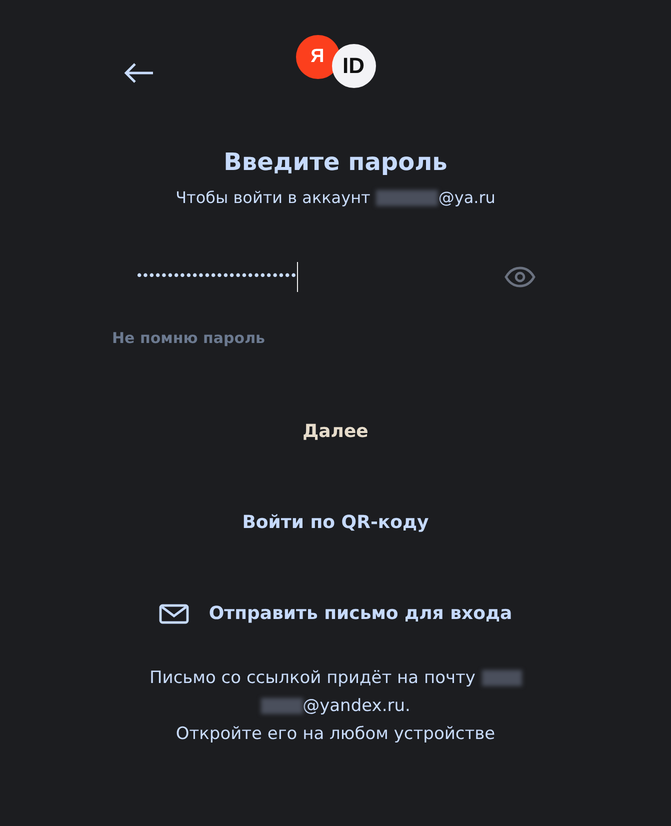  I want to click on page-title: Введите пароль, so click(336, 162).